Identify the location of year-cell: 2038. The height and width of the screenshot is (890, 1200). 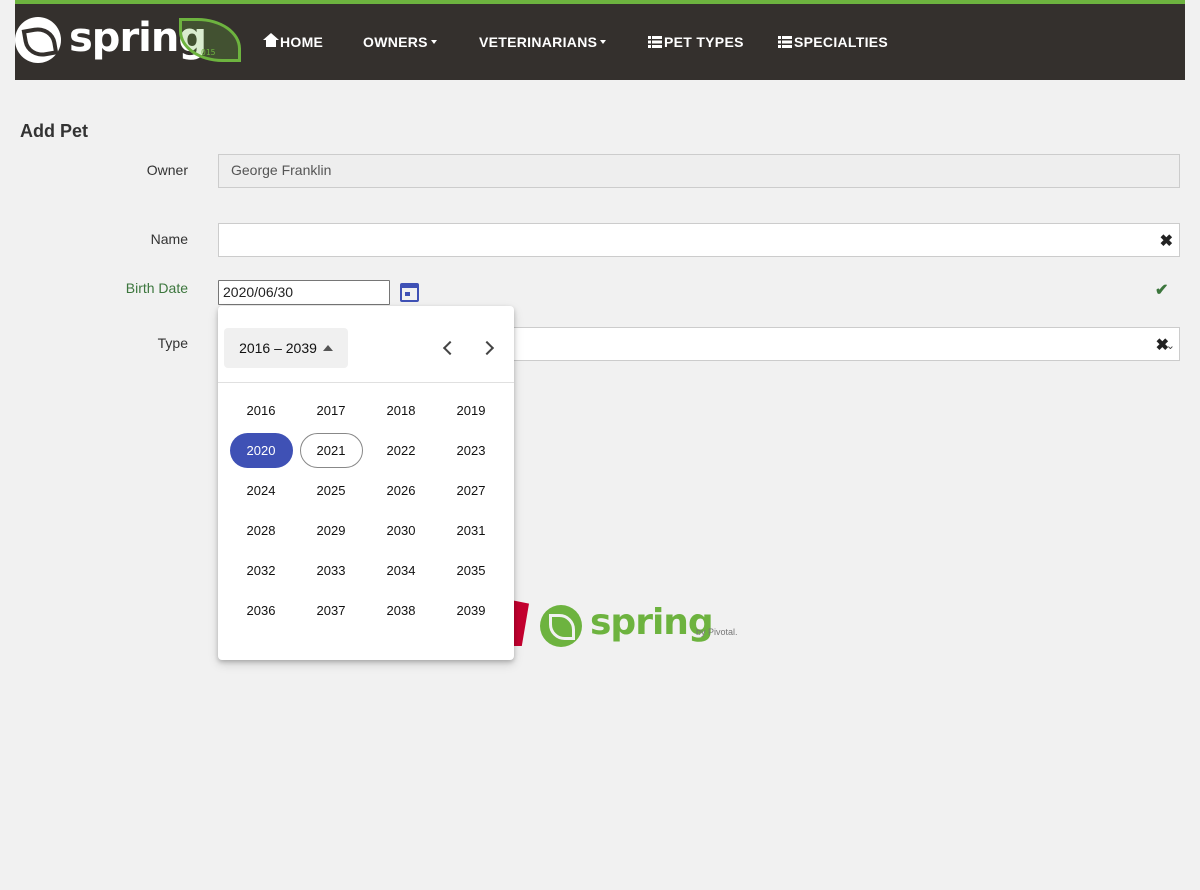
(401, 610).